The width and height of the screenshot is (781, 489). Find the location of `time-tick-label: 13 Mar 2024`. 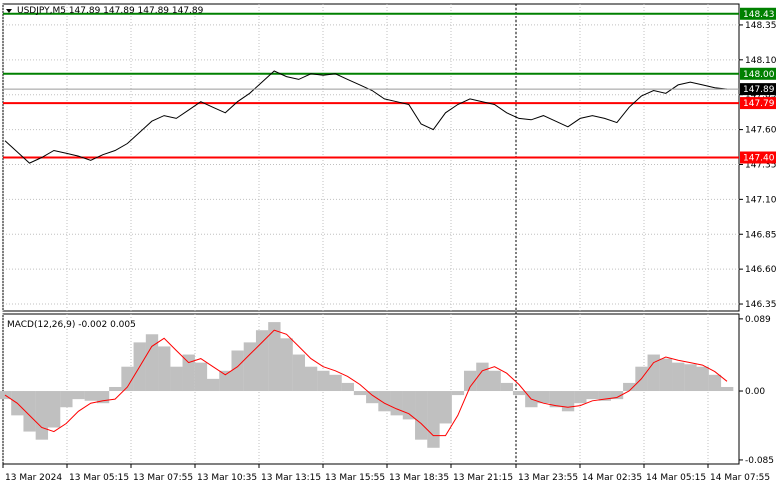

time-tick-label: 13 Mar 2024 is located at coordinates (33, 478).